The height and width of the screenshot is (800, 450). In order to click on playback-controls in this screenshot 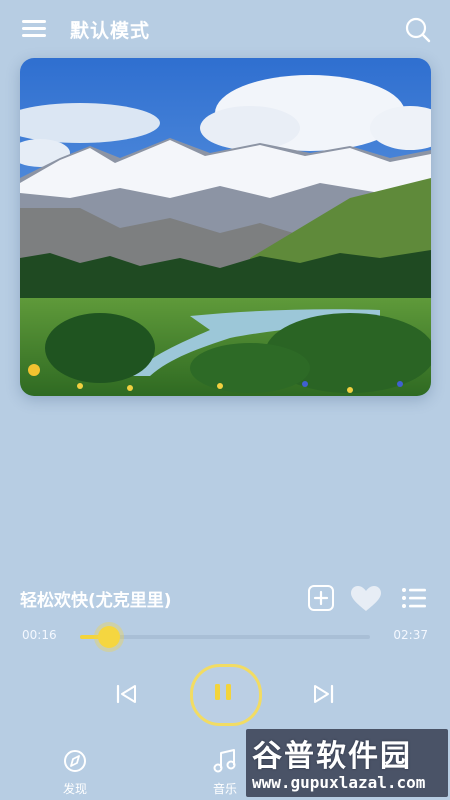, I will do `click(225, 695)`.